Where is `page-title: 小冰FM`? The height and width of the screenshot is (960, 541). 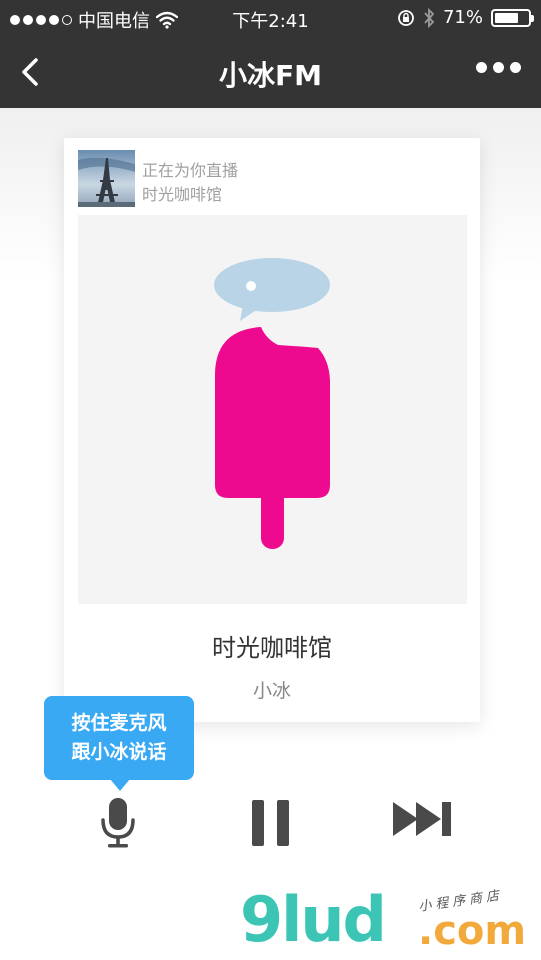 page-title: 小冰FM is located at coordinates (270, 75).